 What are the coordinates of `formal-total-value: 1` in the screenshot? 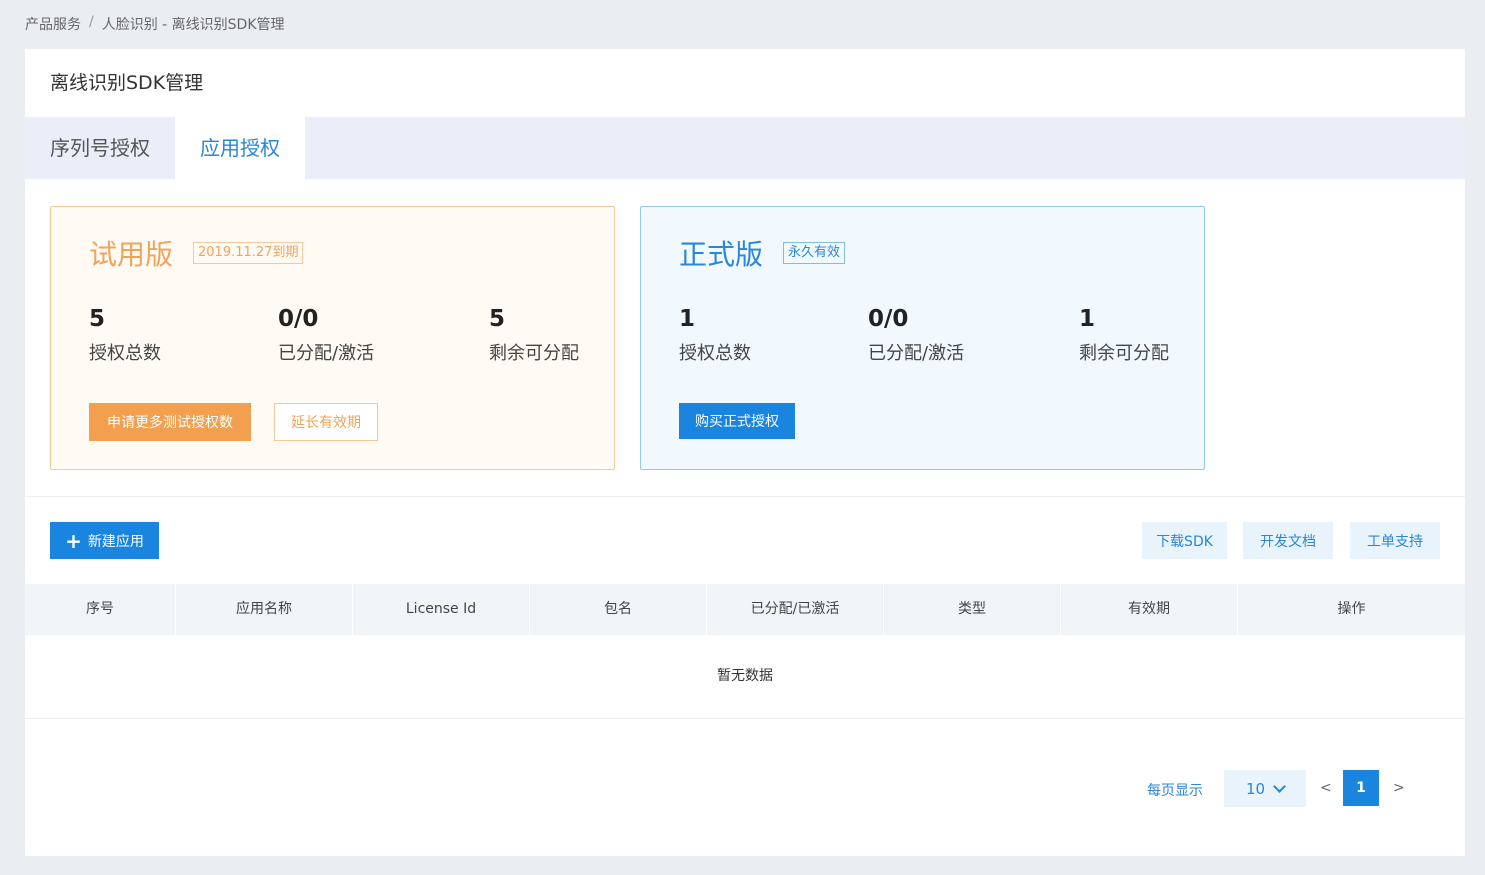 It's located at (687, 319).